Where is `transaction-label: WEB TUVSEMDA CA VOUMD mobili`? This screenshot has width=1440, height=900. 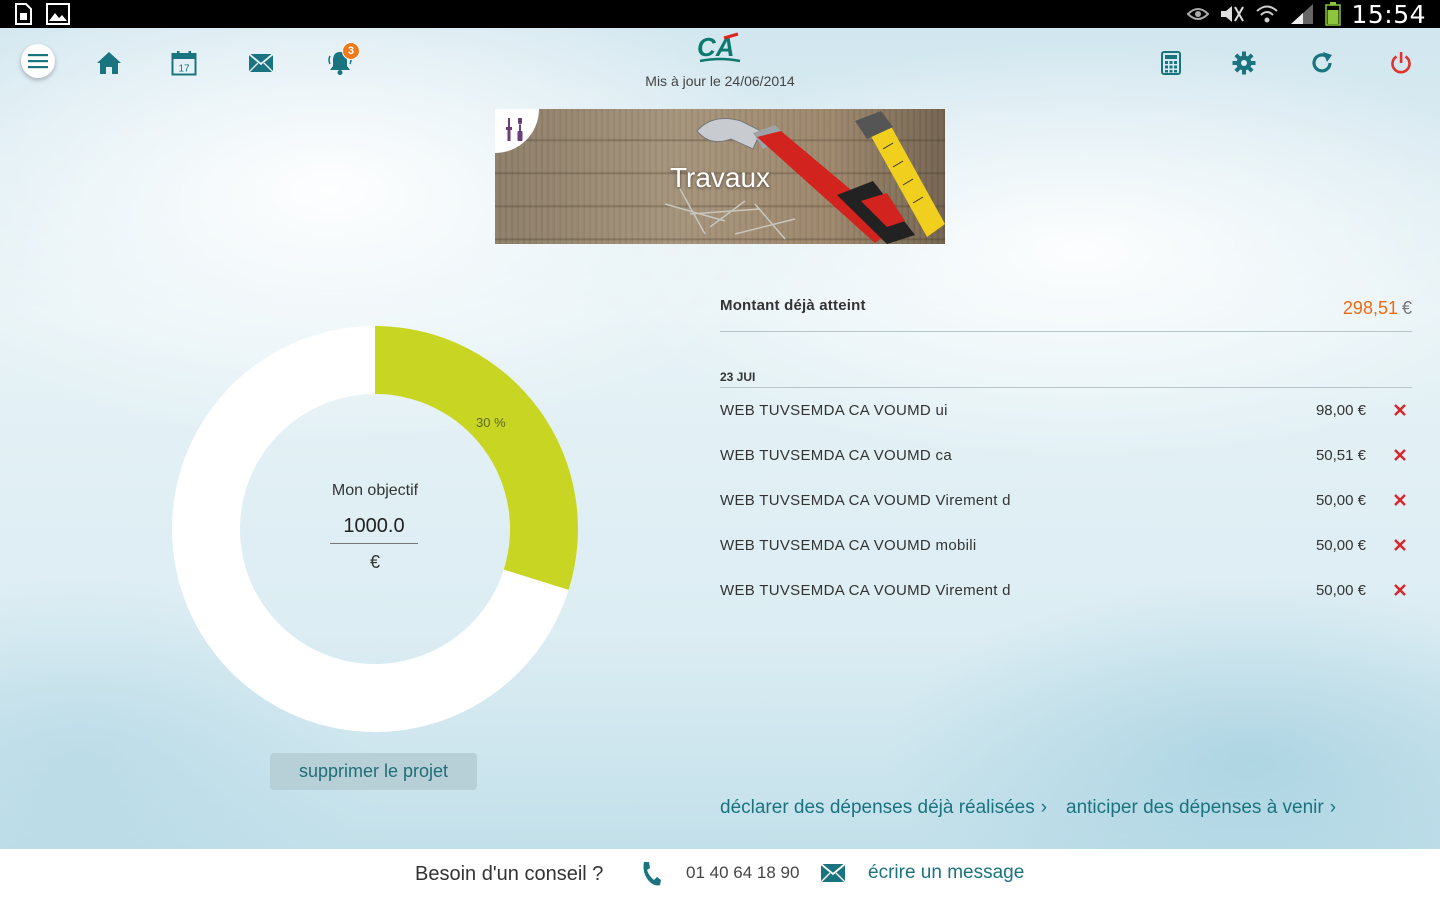
transaction-label: WEB TUVSEMDA CA VOUMD mobili is located at coordinates (848, 545).